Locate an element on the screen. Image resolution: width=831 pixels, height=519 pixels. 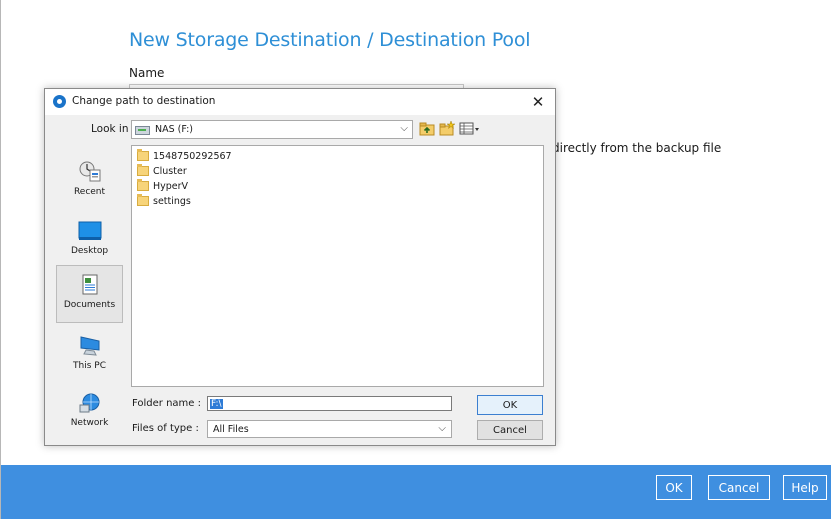
list-item: settings is located at coordinates (164, 201).